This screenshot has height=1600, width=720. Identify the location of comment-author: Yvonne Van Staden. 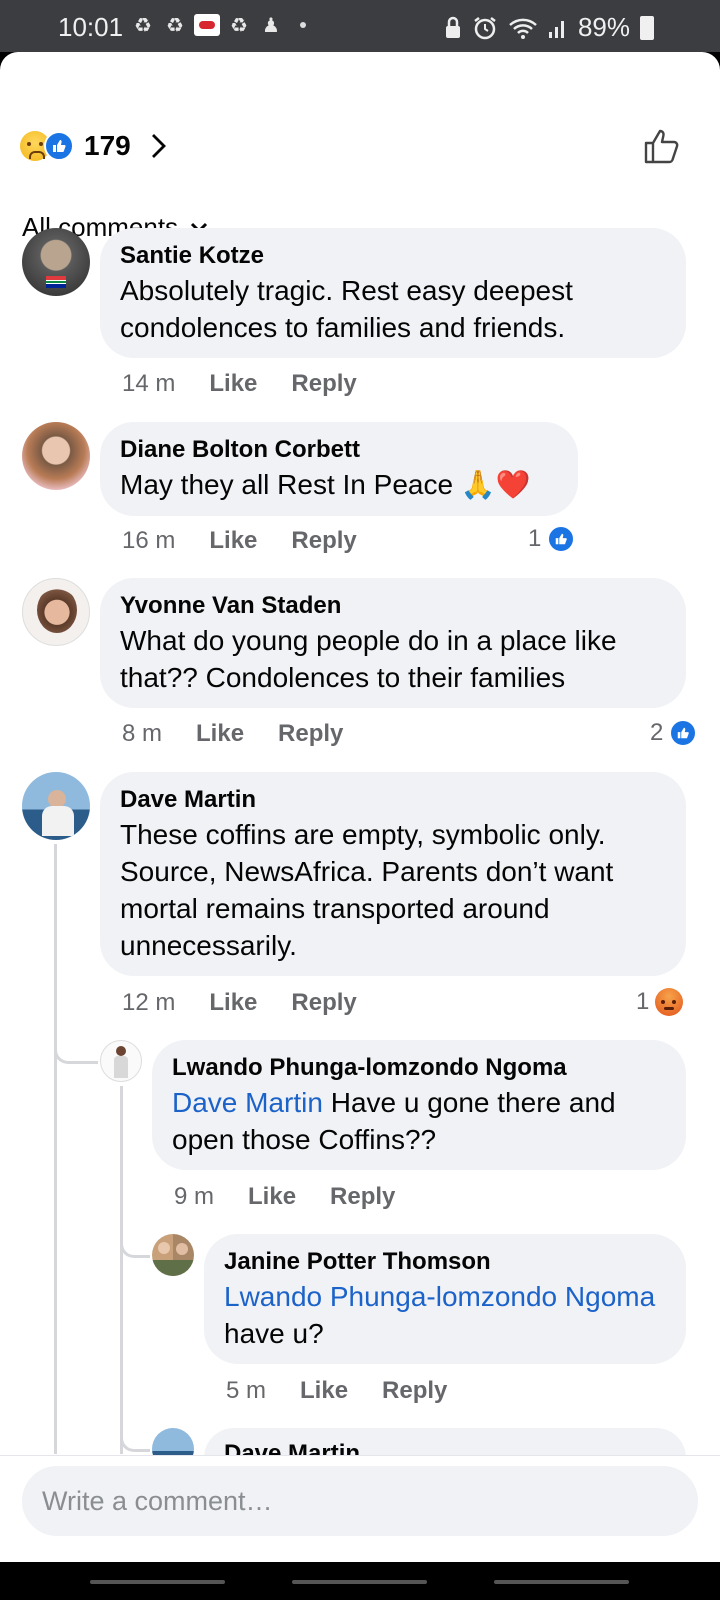
(393, 606).